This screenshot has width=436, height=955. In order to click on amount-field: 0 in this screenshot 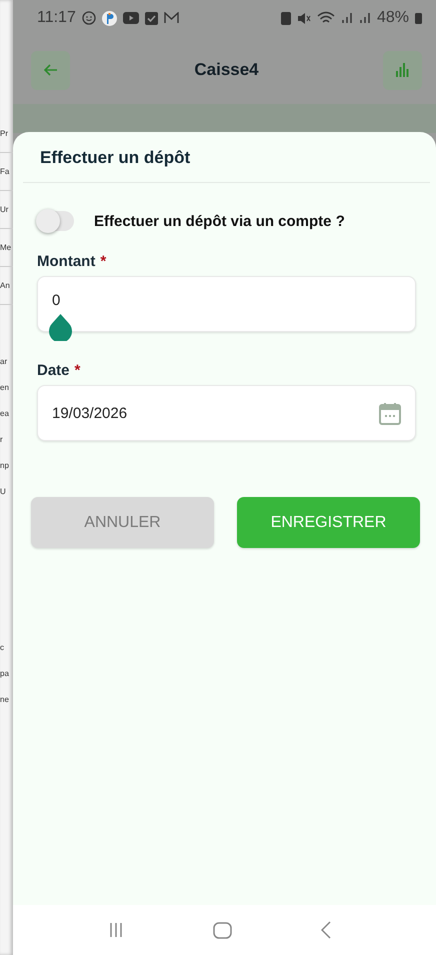, I will do `click(226, 304)`.